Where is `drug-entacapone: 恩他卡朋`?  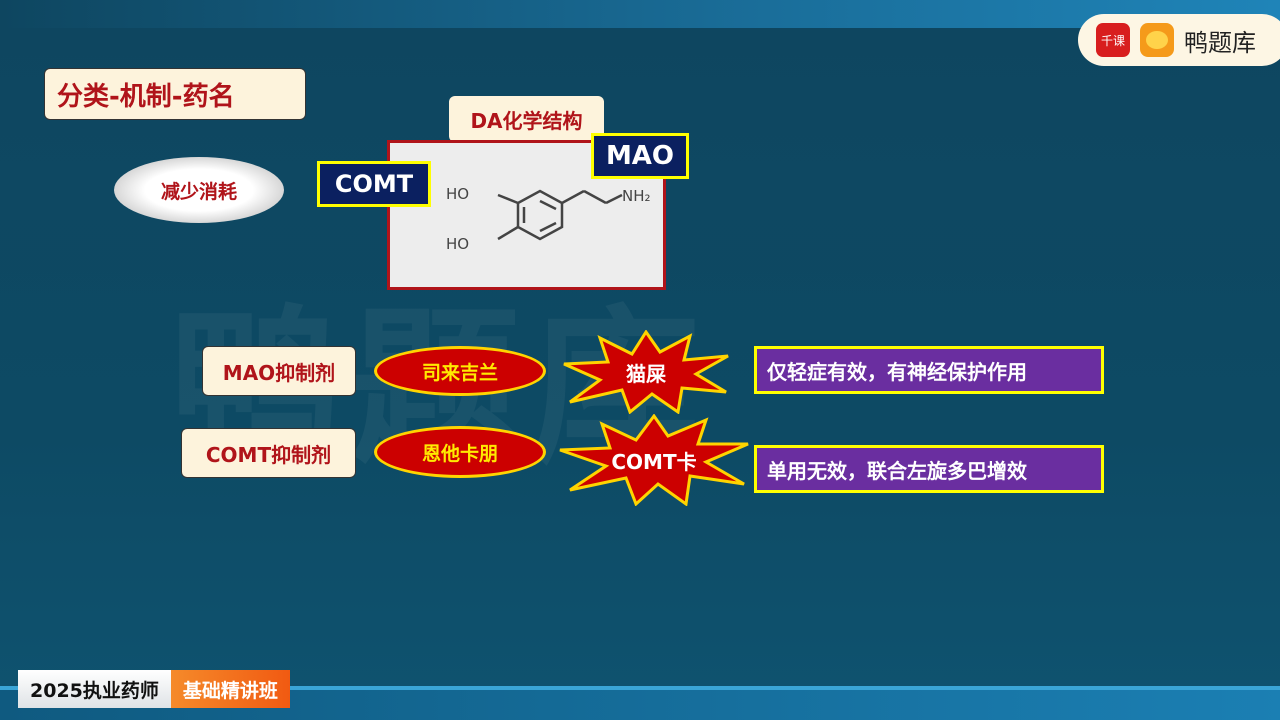
drug-entacapone: 恩他卡朋 is located at coordinates (460, 452).